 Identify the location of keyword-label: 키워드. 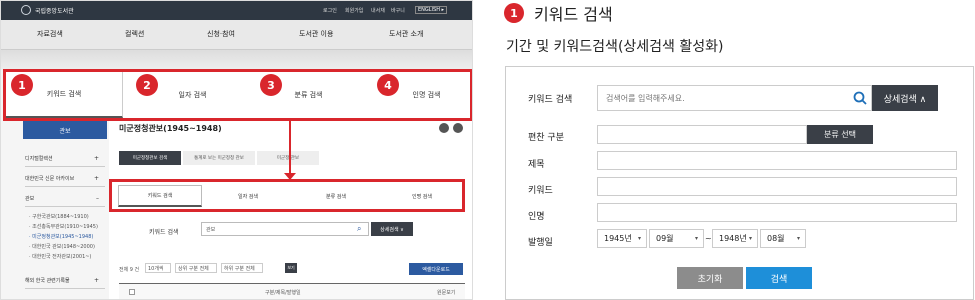
(540, 191).